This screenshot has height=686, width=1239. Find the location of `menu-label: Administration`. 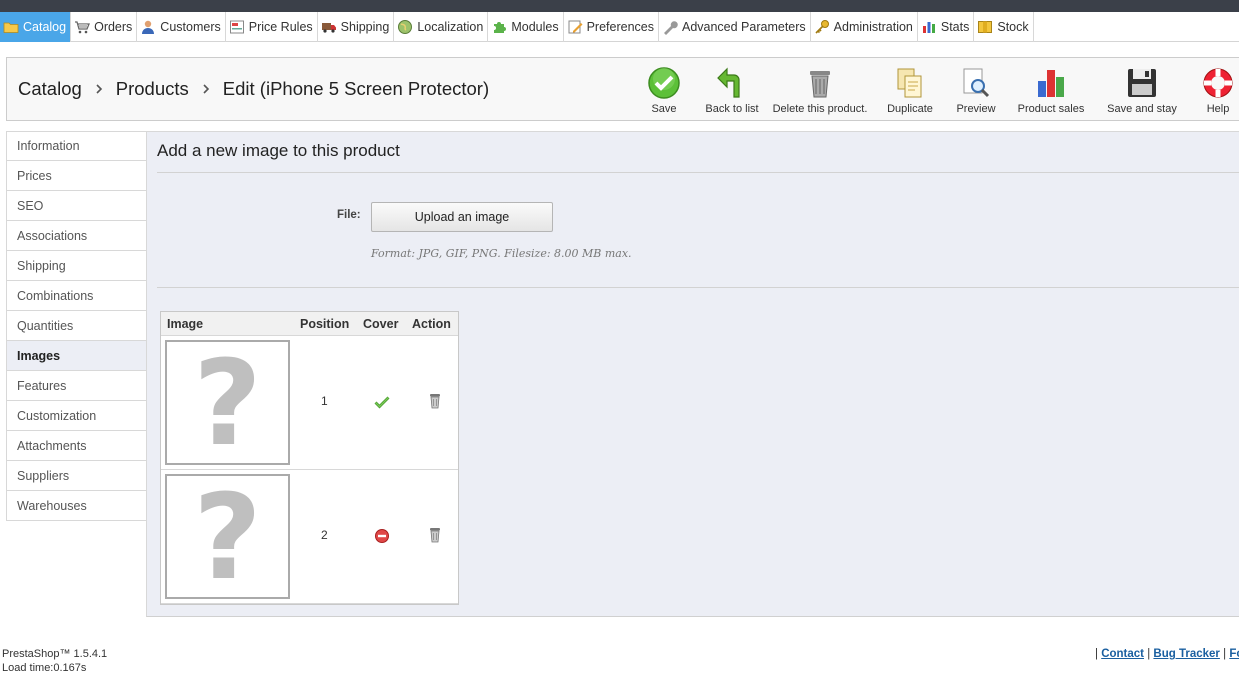

menu-label: Administration is located at coordinates (873, 27).